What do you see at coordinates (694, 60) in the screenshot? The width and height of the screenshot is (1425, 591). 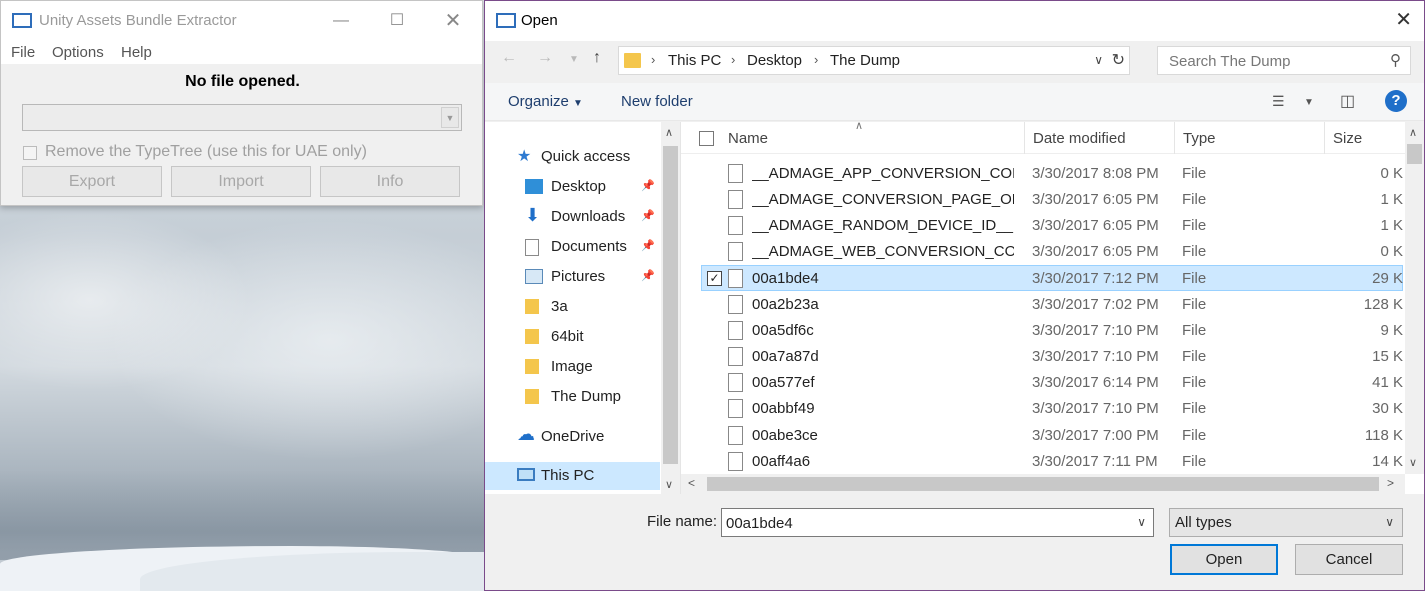 I see `breadcrumb-this-pc: This PC` at bounding box center [694, 60].